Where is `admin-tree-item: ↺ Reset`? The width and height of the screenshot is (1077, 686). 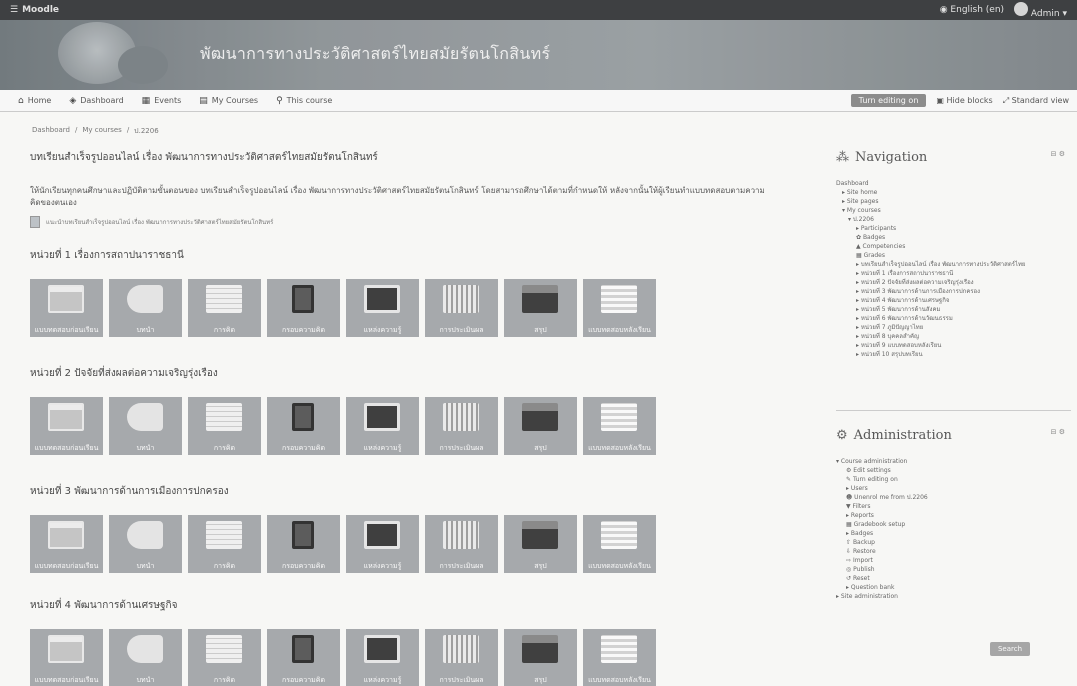 admin-tree-item: ↺ Reset is located at coordinates (953, 578).